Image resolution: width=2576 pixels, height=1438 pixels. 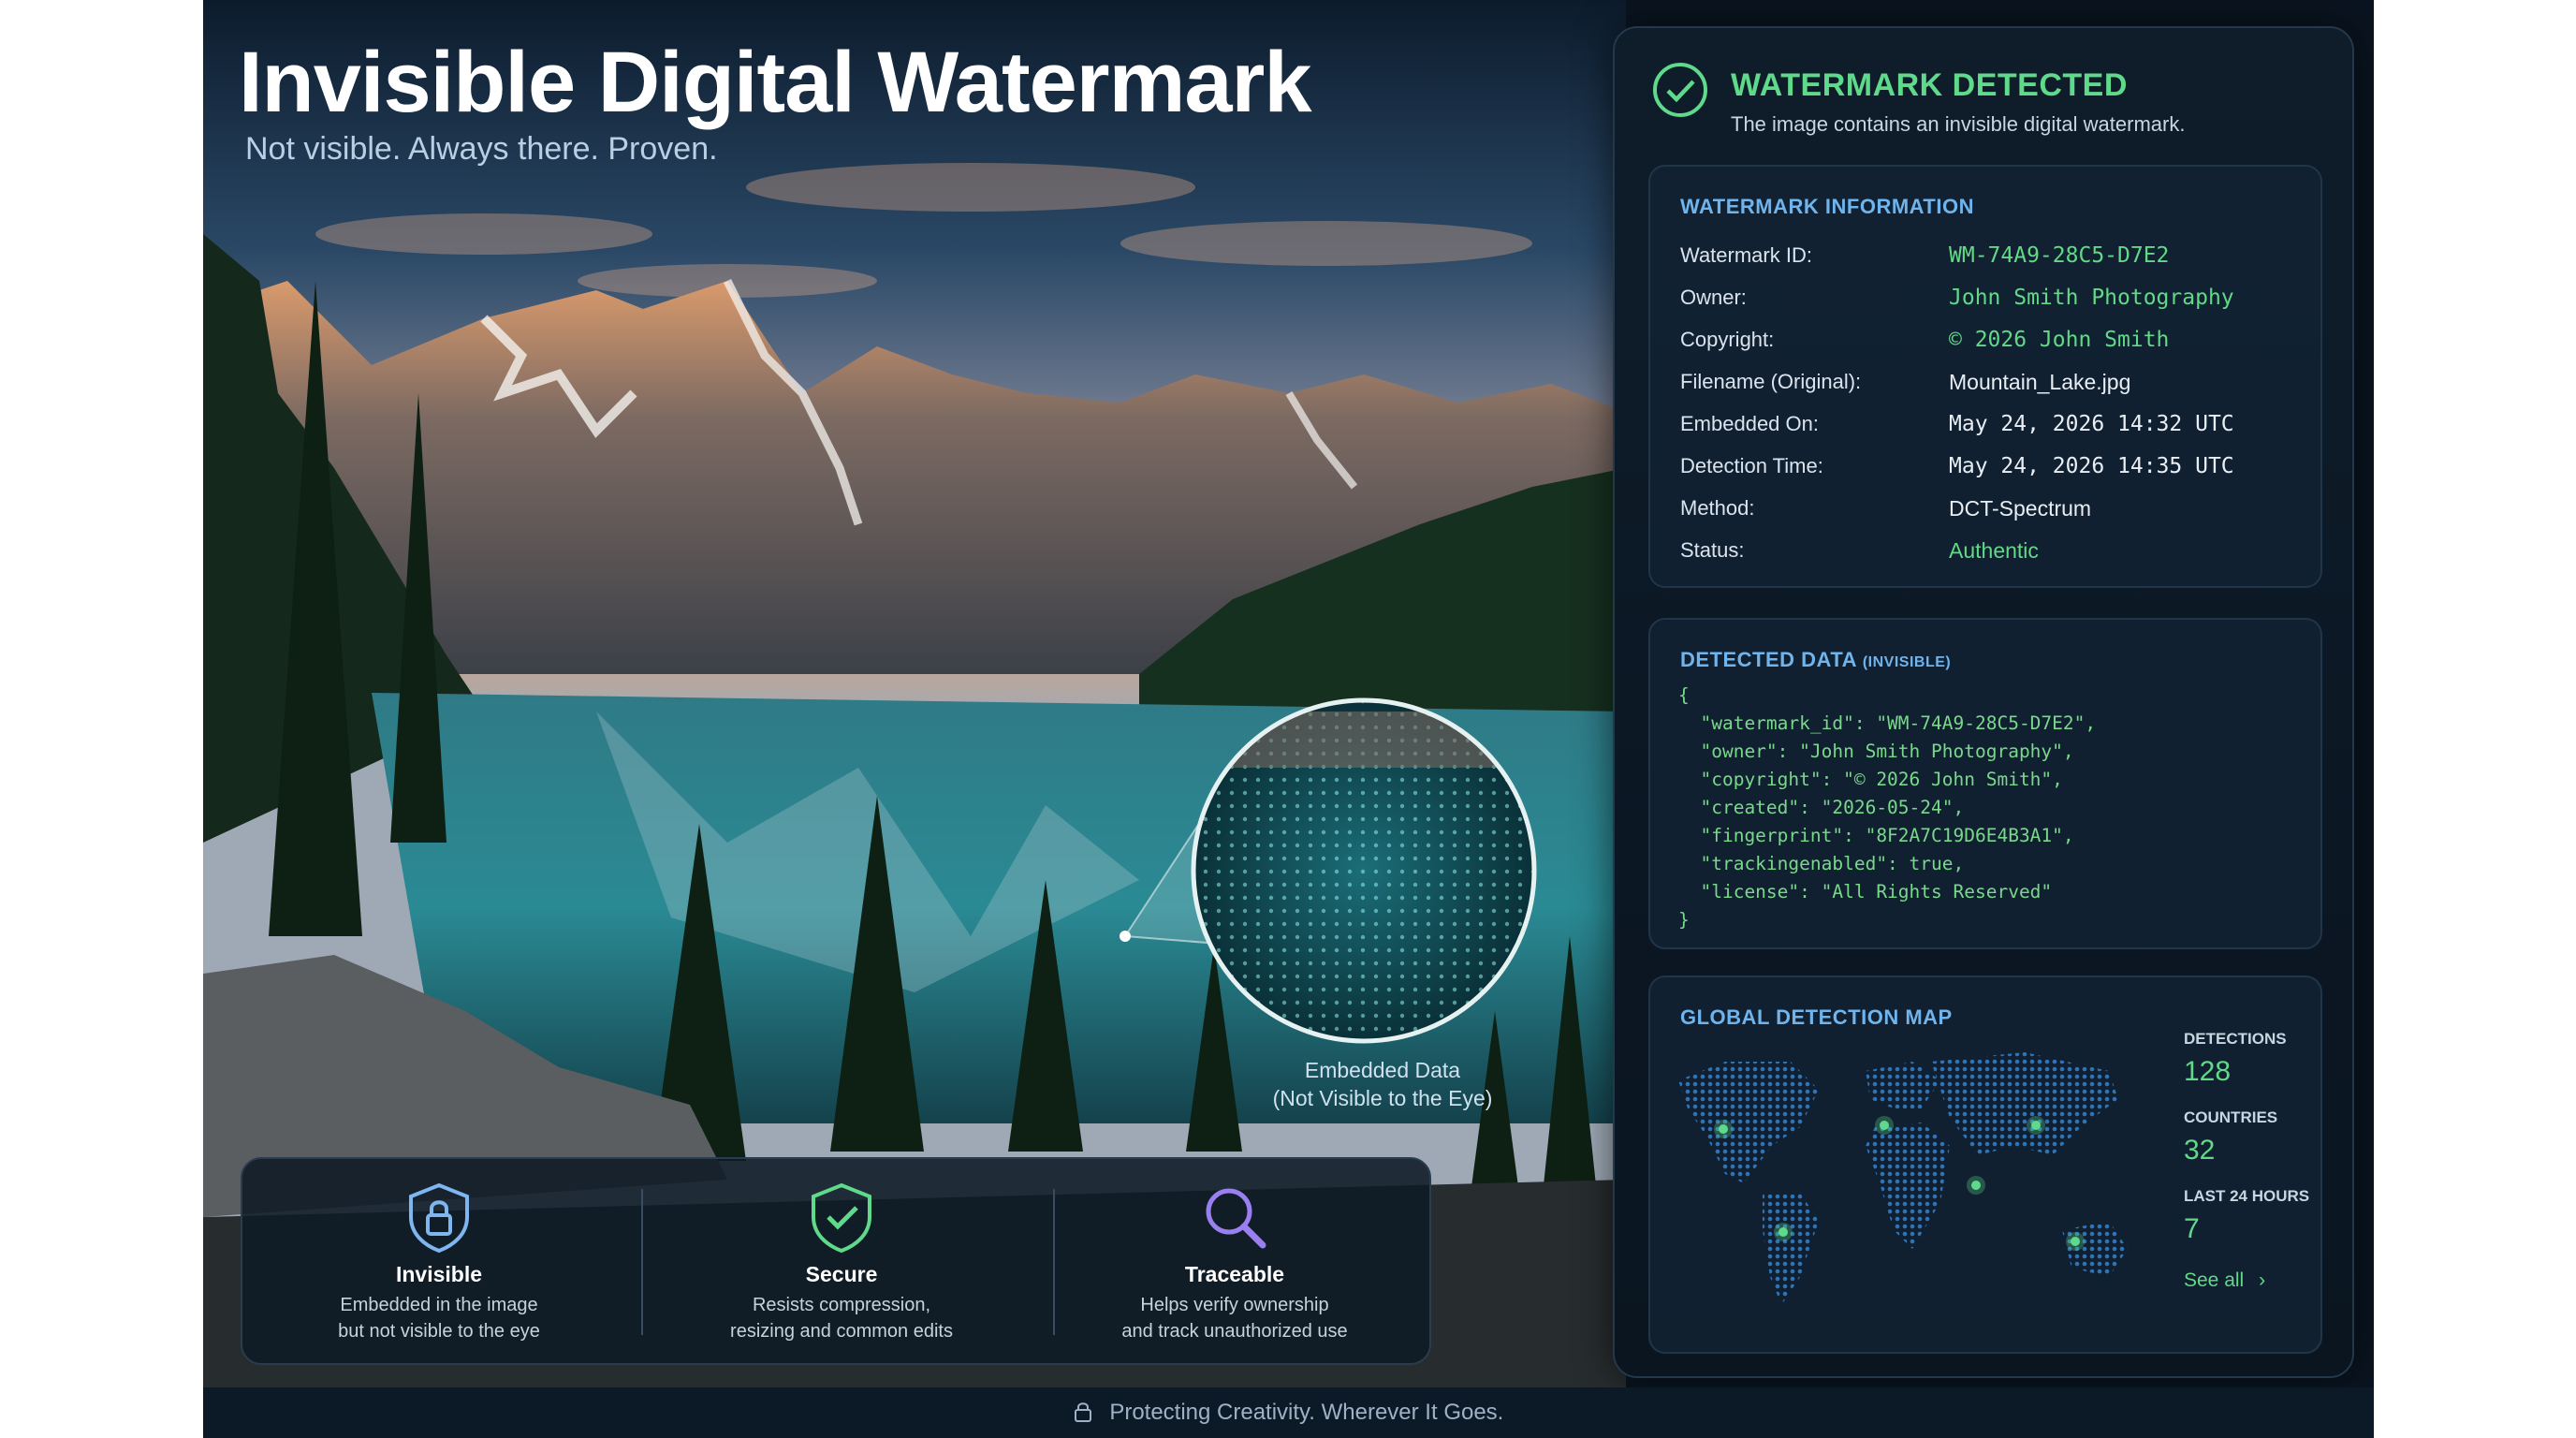 What do you see at coordinates (1899, 1183) in the screenshot?
I see `detection-pins` at bounding box center [1899, 1183].